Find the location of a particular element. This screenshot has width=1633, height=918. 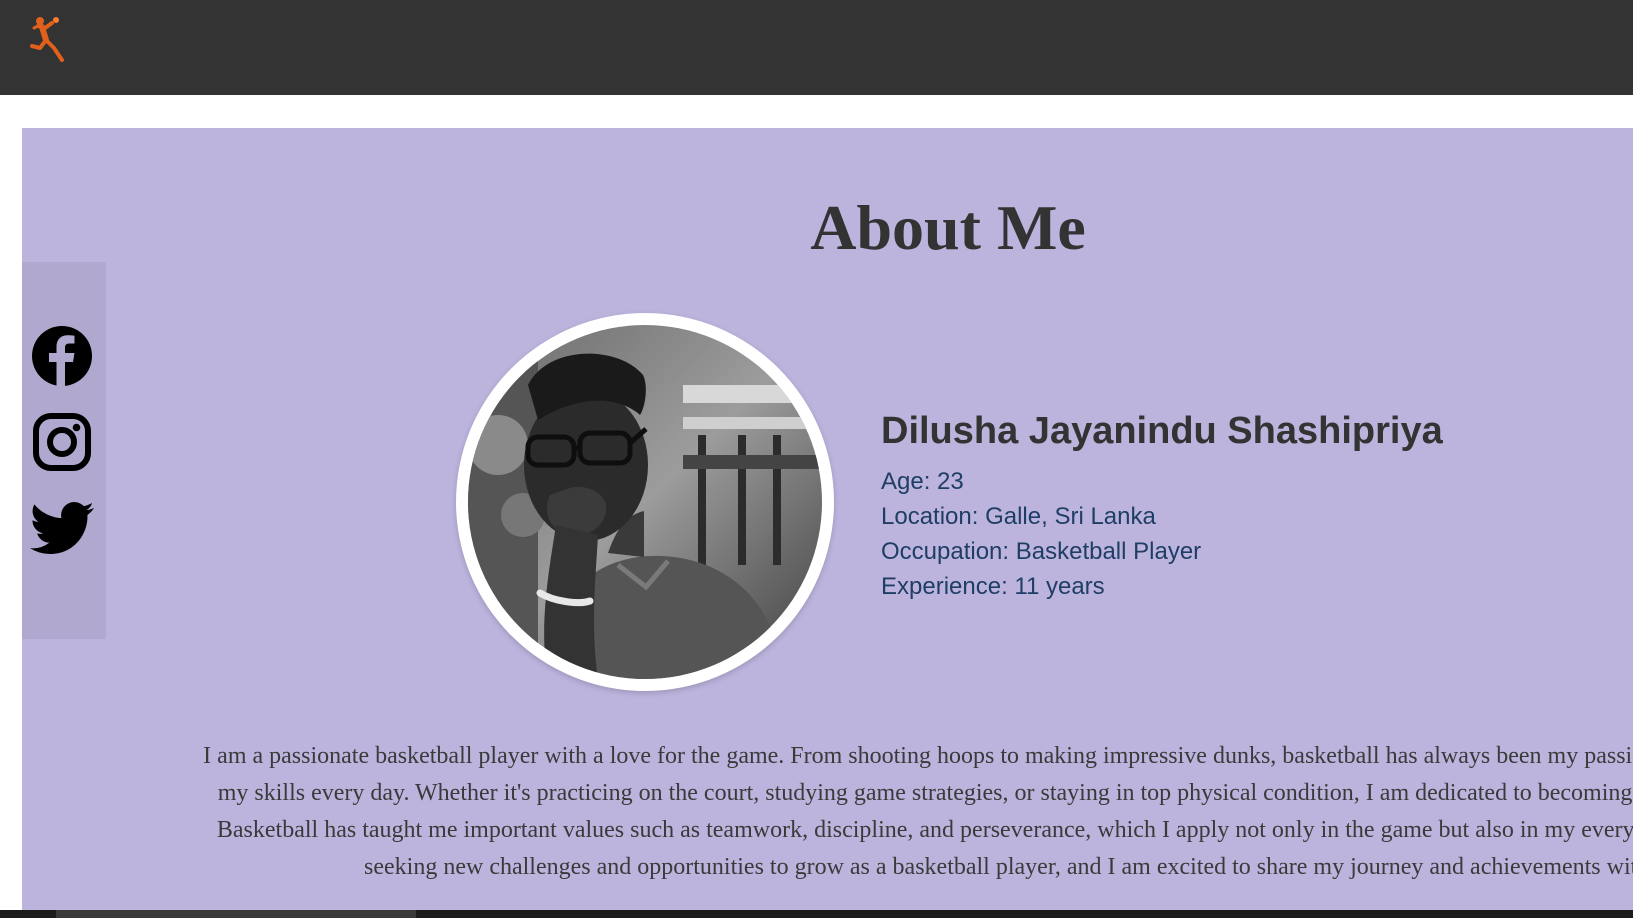

profile-age: Age: 23 is located at coordinates (922, 481).